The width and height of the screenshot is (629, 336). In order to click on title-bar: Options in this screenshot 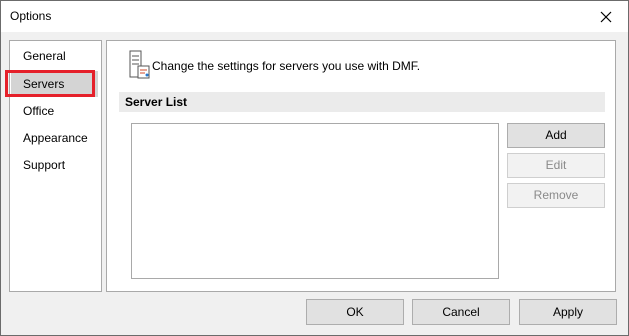, I will do `click(314, 16)`.